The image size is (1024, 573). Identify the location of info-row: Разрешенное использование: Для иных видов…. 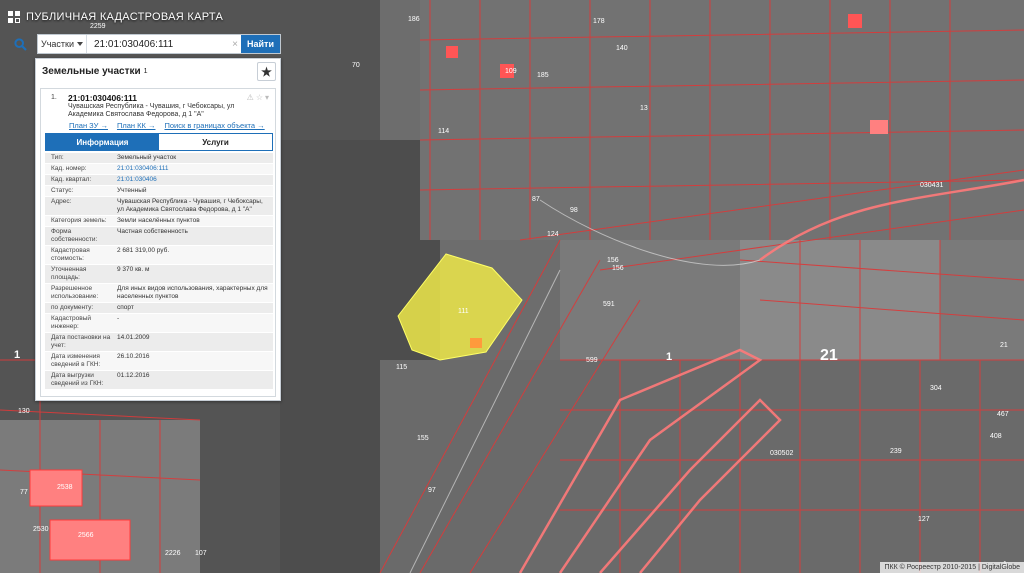
(159, 293).